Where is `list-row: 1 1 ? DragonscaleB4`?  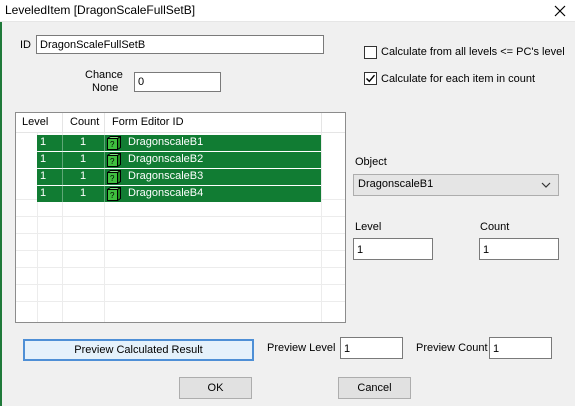
list-row: 1 1 ? DragonscaleB4 is located at coordinates (179, 194).